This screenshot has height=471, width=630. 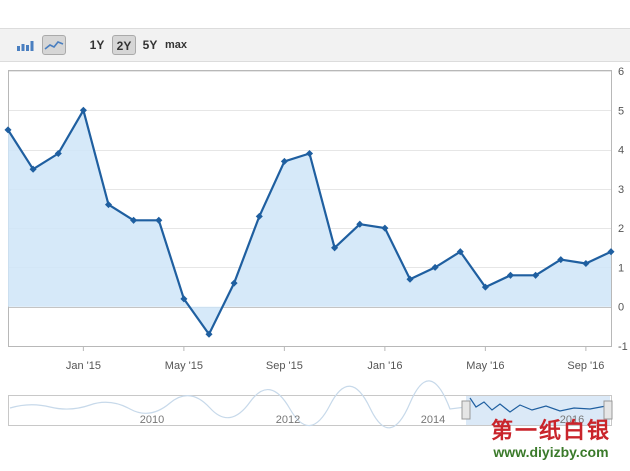 I want to click on bar-chart-icon, so click(x=25, y=45).